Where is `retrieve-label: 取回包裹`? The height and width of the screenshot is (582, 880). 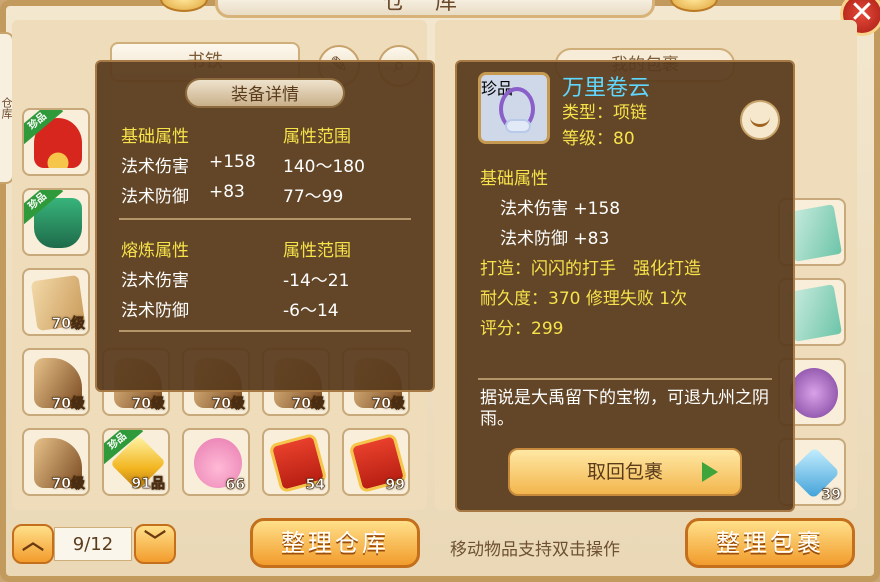 retrieve-label: 取回包裹 is located at coordinates (624, 472).